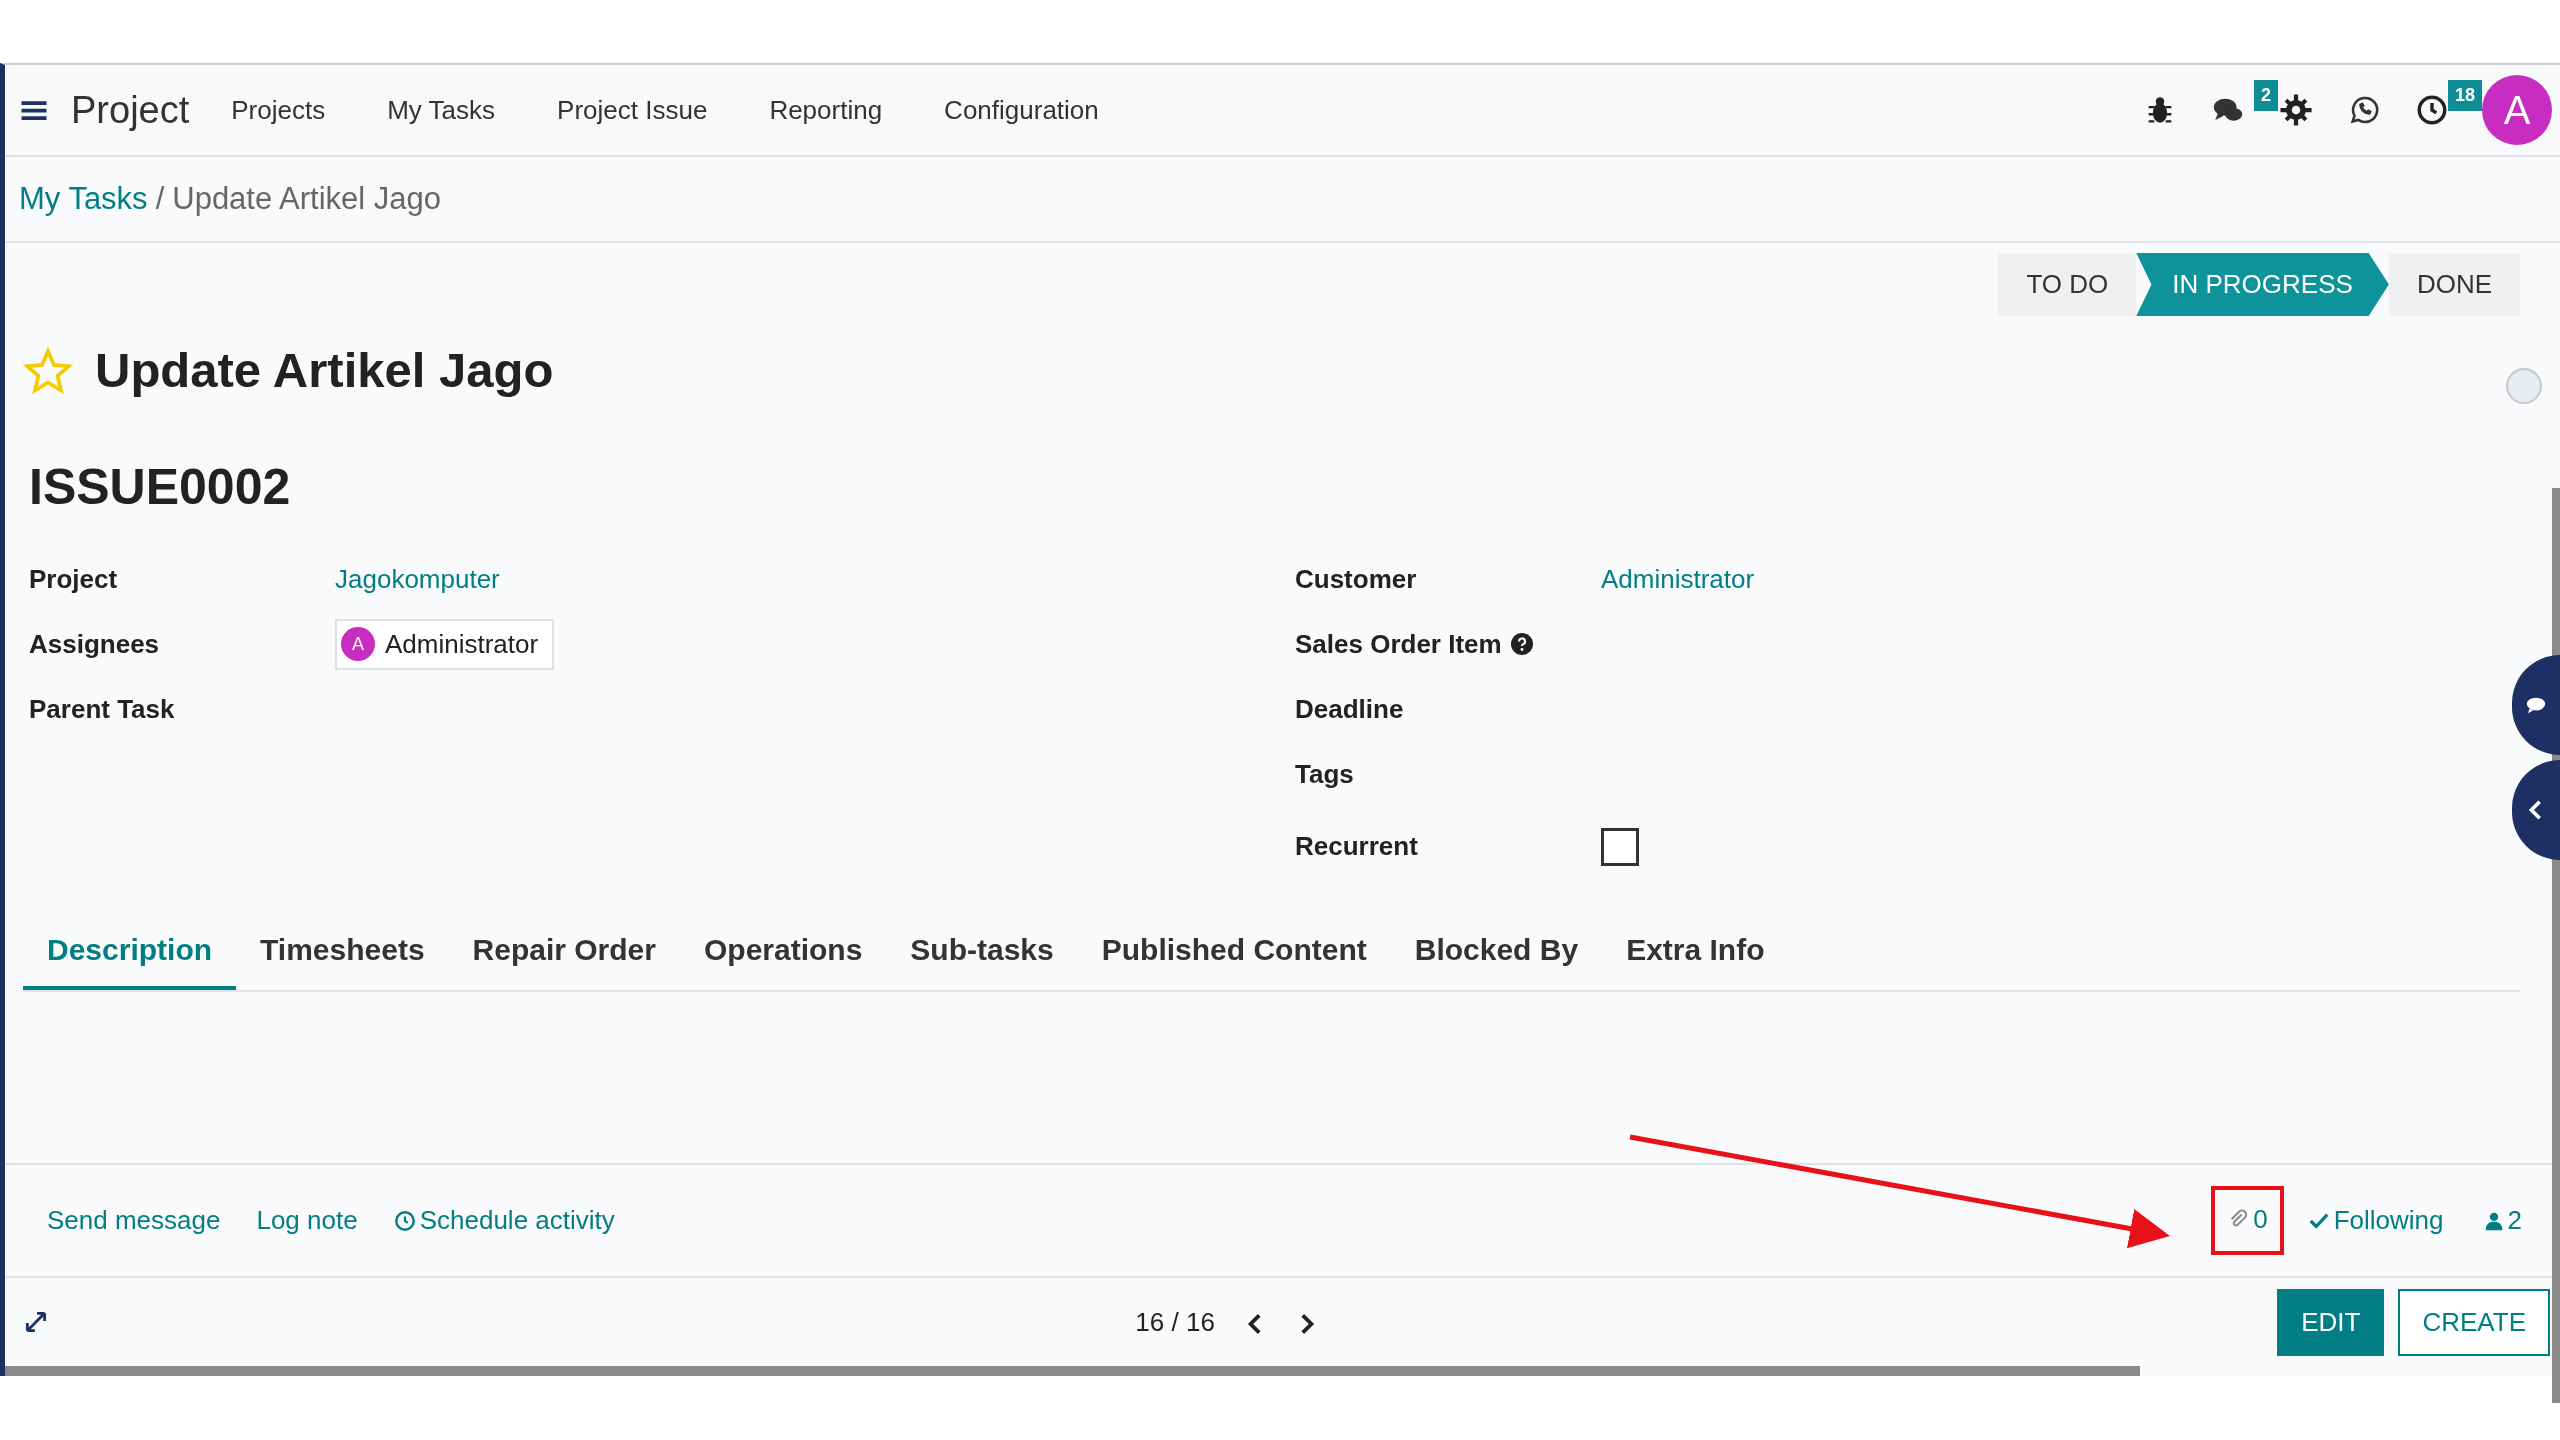 The height and width of the screenshot is (1440, 2560). What do you see at coordinates (1356, 846) in the screenshot?
I see `field-label: Recurrent` at bounding box center [1356, 846].